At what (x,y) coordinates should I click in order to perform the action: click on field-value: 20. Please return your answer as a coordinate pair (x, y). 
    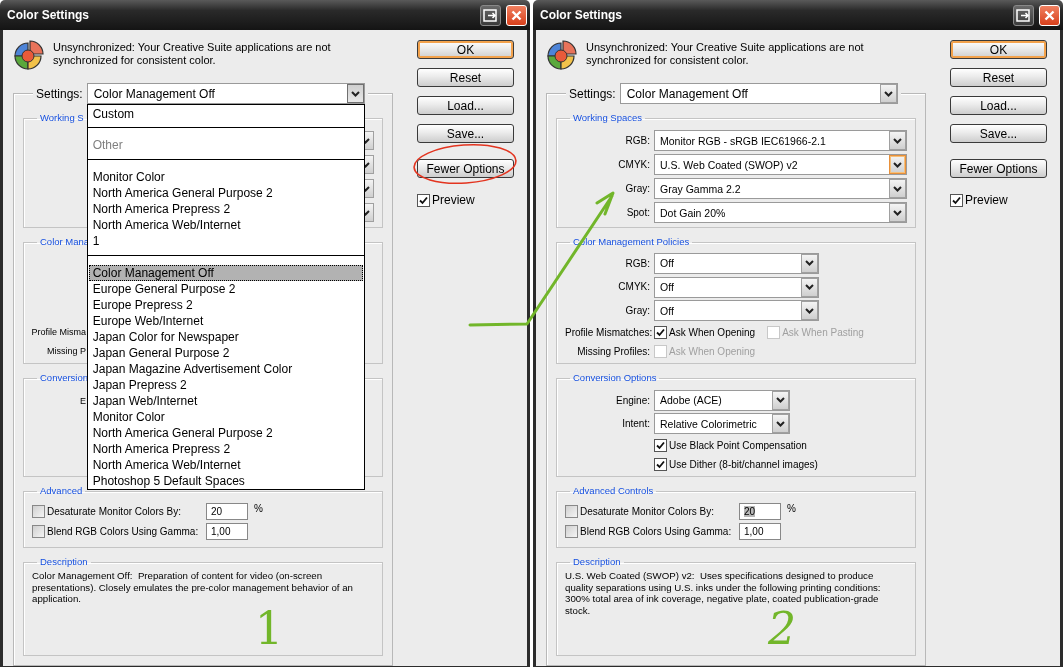
    Looking at the image, I should click on (750, 511).